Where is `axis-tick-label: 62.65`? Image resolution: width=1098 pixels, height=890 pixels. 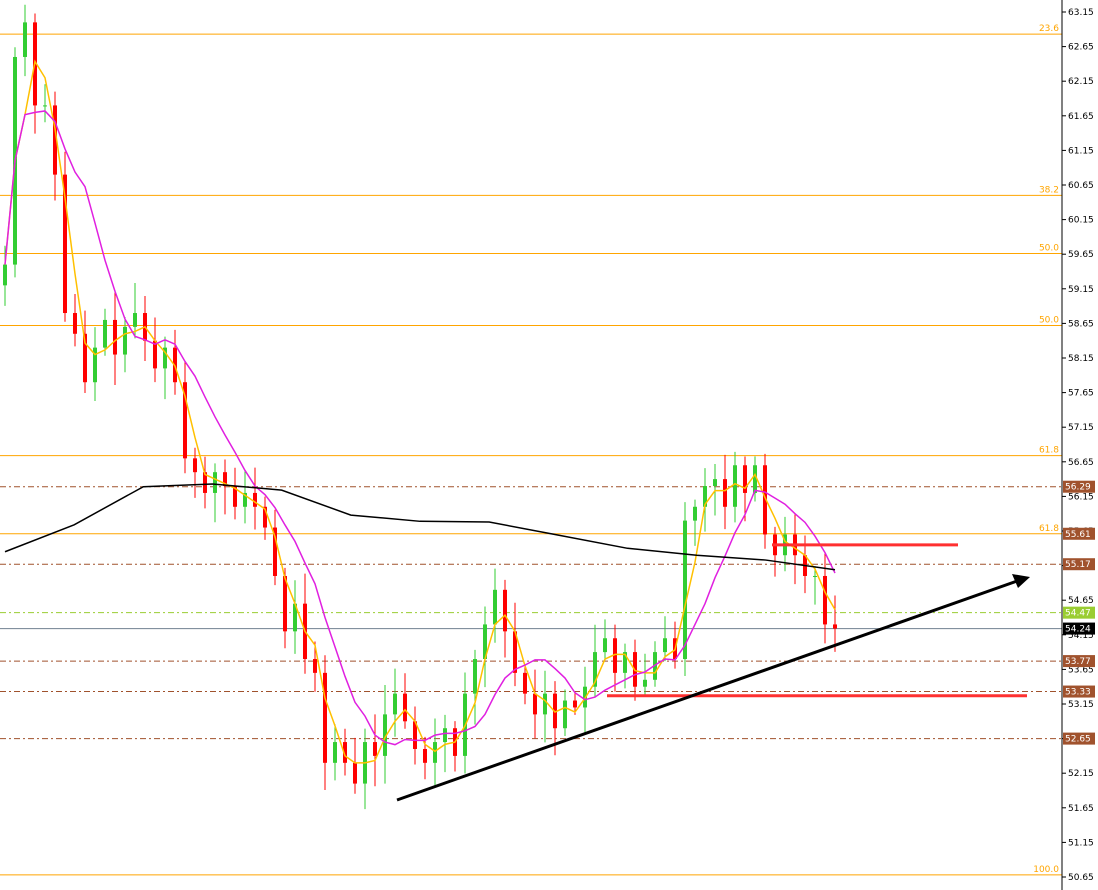
axis-tick-label: 62.65 is located at coordinates (1081, 48).